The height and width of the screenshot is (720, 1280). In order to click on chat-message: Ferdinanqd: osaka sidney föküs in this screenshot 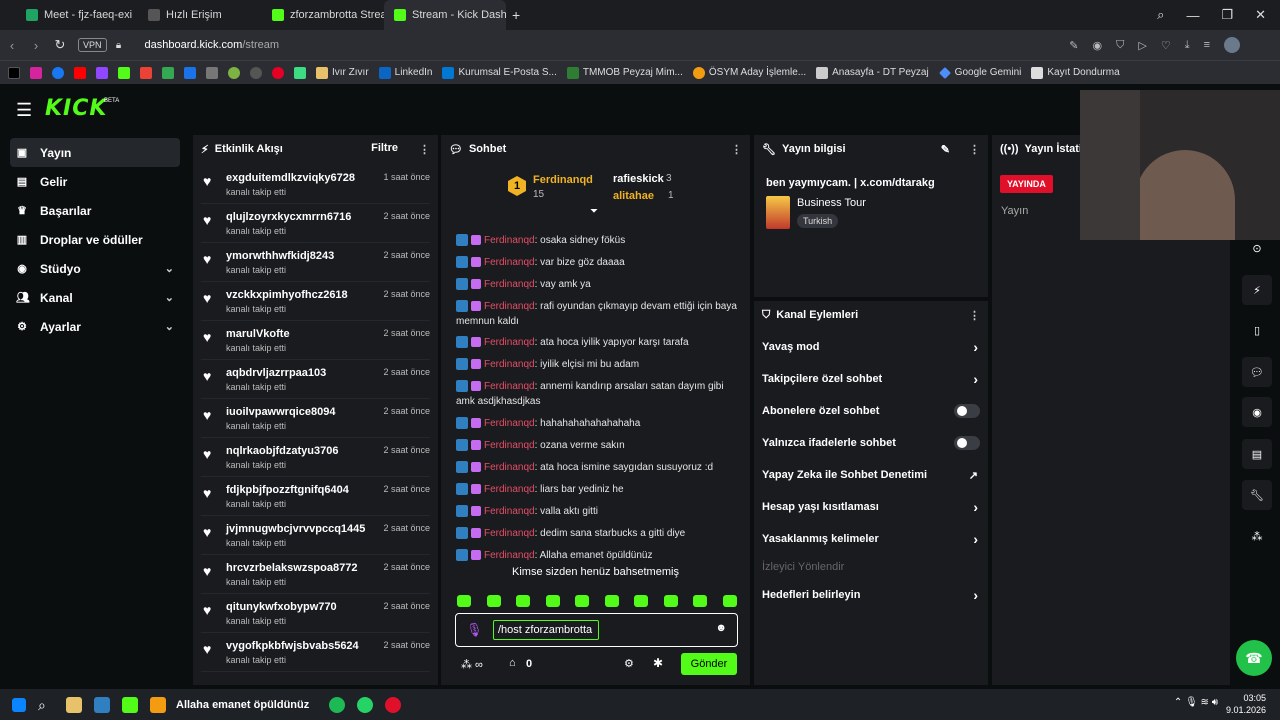, I will do `click(598, 240)`.